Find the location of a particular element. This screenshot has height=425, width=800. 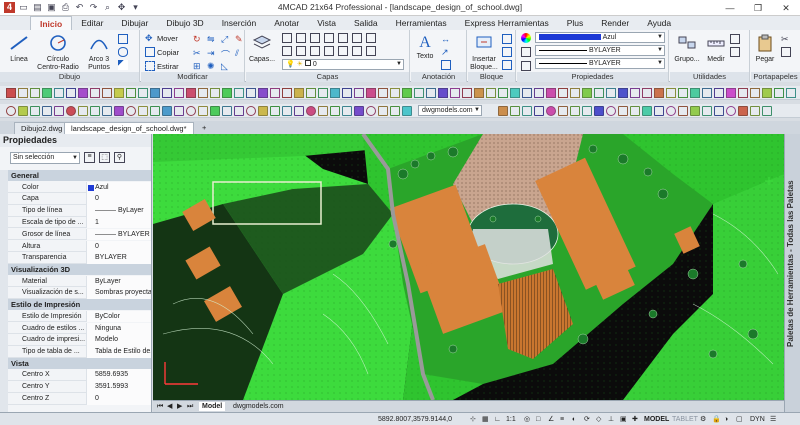

copy-button: Copiar is located at coordinates (162, 52).